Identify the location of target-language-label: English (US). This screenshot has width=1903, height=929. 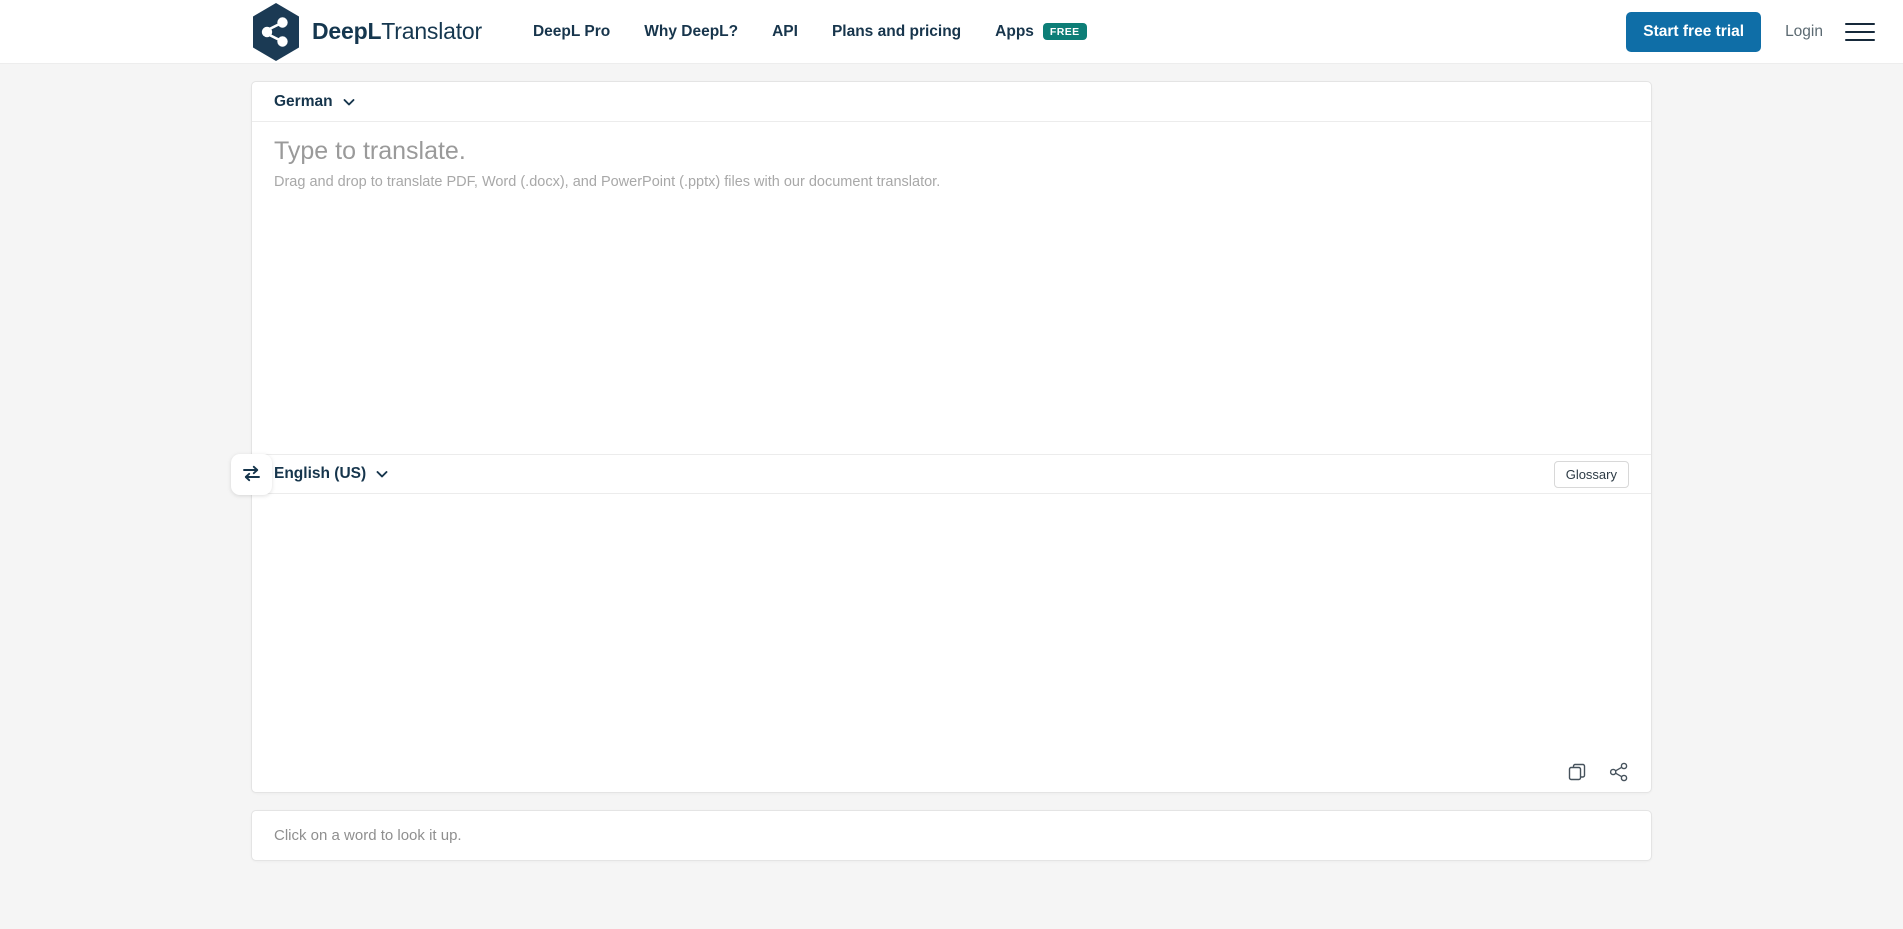
(320, 473).